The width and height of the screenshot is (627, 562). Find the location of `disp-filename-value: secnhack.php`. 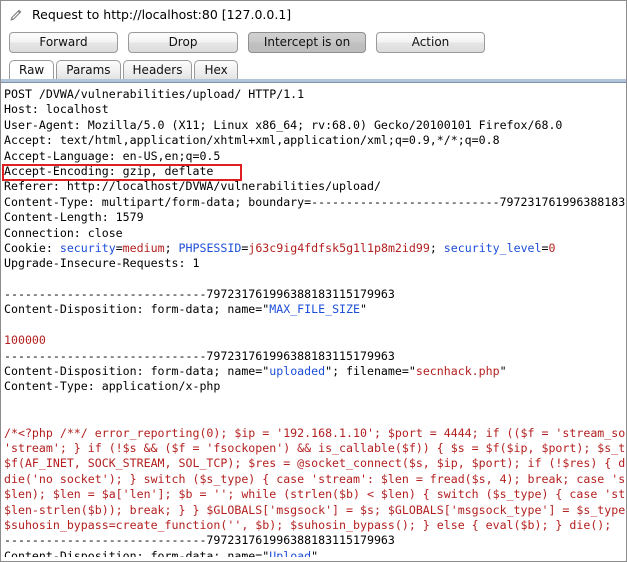

disp-filename-value: secnhack.php is located at coordinates (457, 371).